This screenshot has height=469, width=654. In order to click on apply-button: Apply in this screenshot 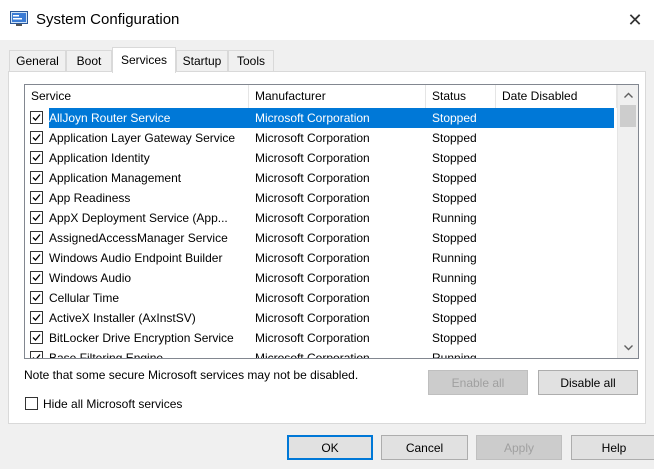, I will do `click(519, 447)`.